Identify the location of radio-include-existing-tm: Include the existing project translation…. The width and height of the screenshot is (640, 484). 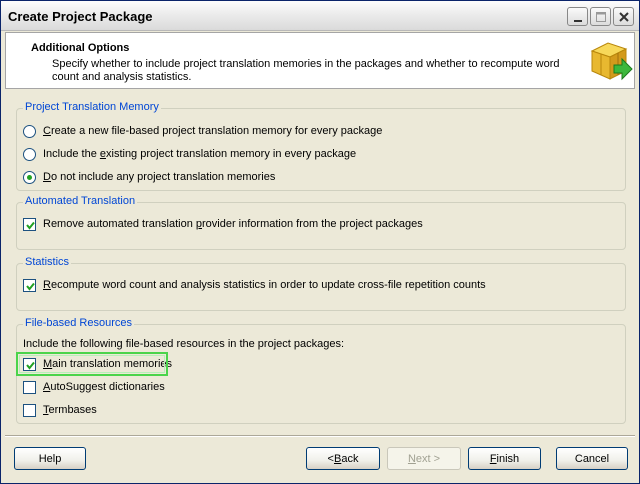
(189, 154).